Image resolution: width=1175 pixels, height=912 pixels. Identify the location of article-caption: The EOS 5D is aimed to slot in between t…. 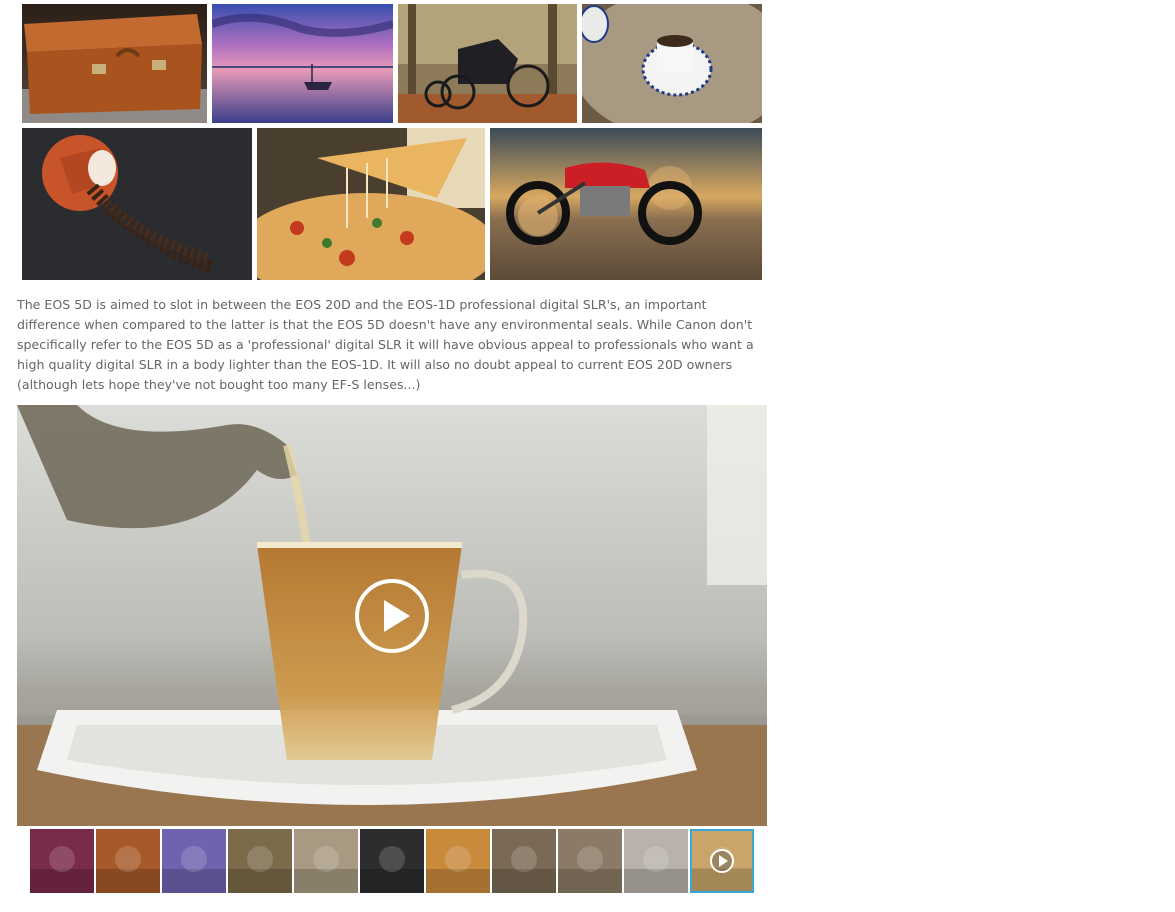
(385, 344).